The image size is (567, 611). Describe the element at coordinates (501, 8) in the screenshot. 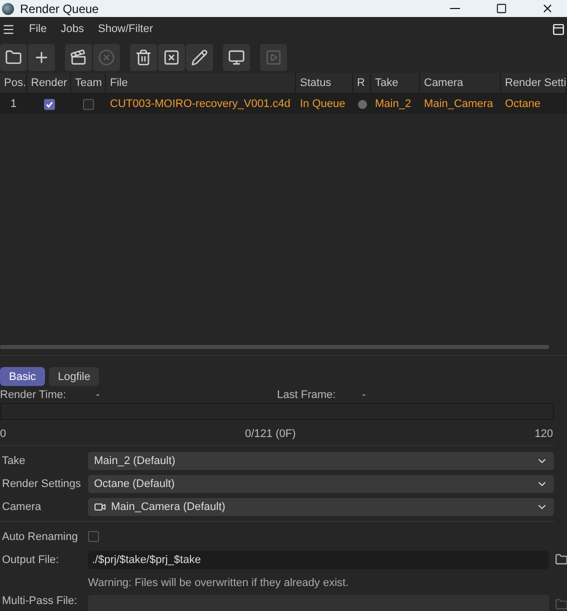

I see `maximize-icon` at that location.